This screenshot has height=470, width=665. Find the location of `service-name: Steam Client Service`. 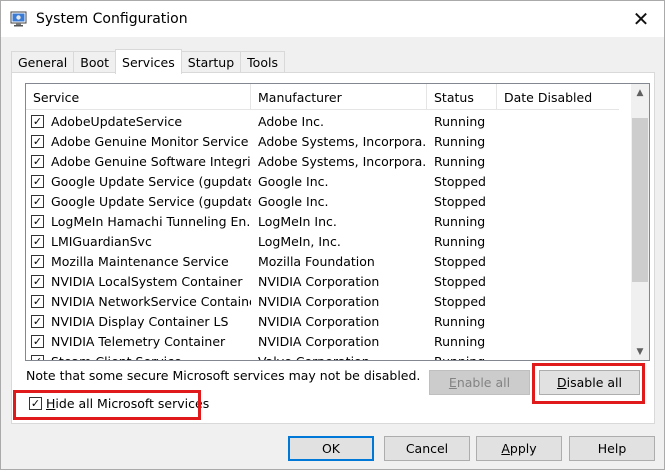

service-name: Steam Client Service is located at coordinates (116, 357).